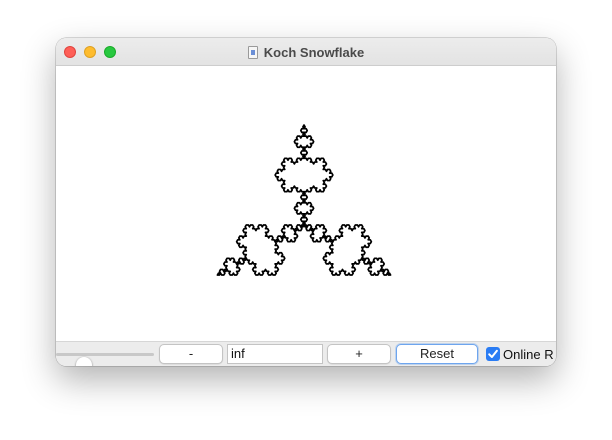  I want to click on decrement-button: -, so click(191, 354).